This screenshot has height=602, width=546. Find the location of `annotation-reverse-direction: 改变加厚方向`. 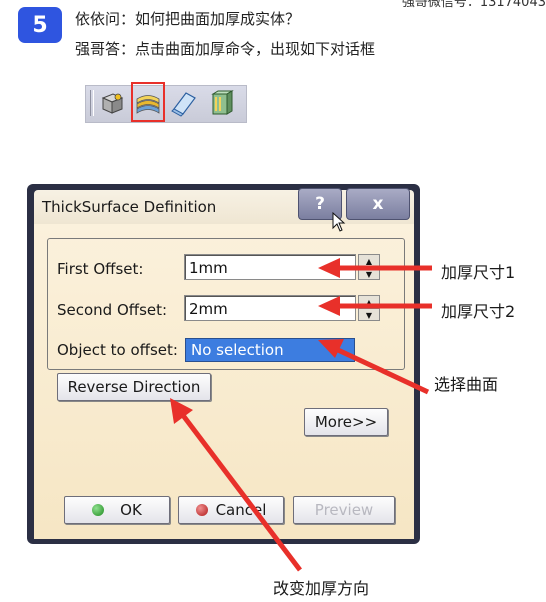

annotation-reverse-direction: 改变加厚方向 is located at coordinates (321, 588).